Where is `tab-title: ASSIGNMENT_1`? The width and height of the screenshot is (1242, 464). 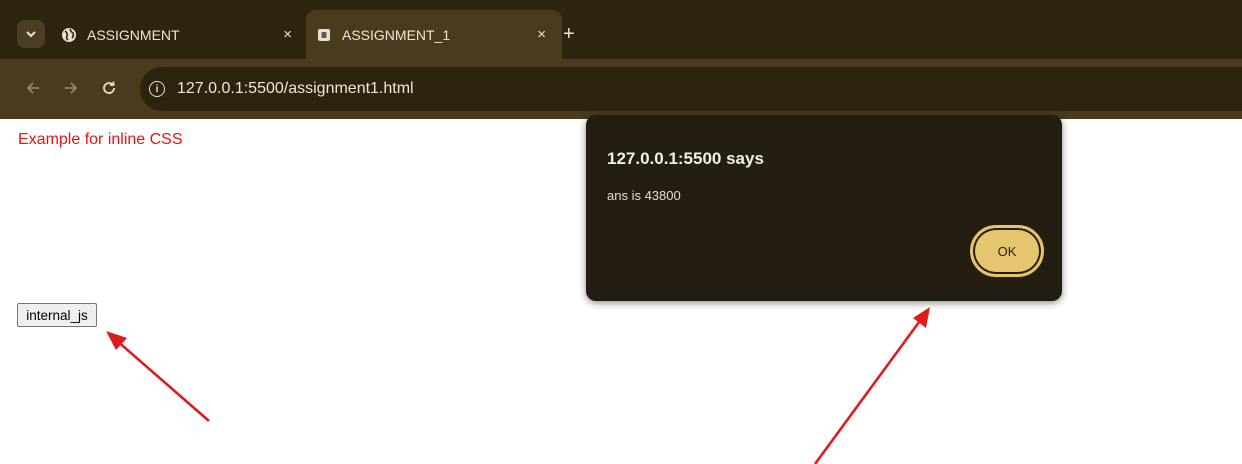 tab-title: ASSIGNMENT_1 is located at coordinates (396, 34).